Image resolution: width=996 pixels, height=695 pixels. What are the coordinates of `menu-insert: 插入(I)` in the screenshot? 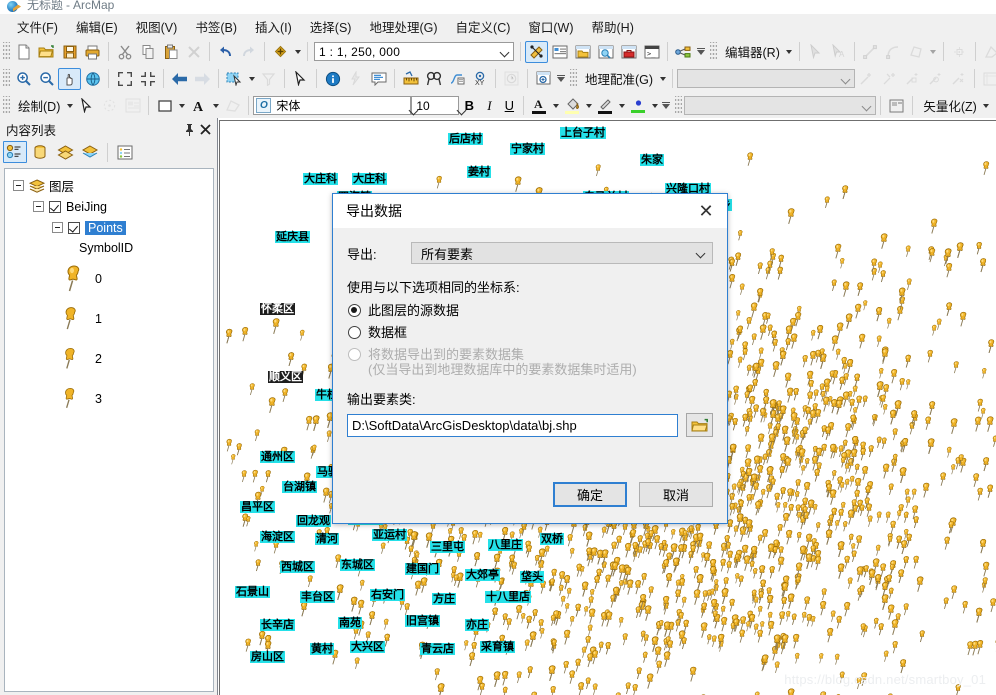 It's located at (273, 26).